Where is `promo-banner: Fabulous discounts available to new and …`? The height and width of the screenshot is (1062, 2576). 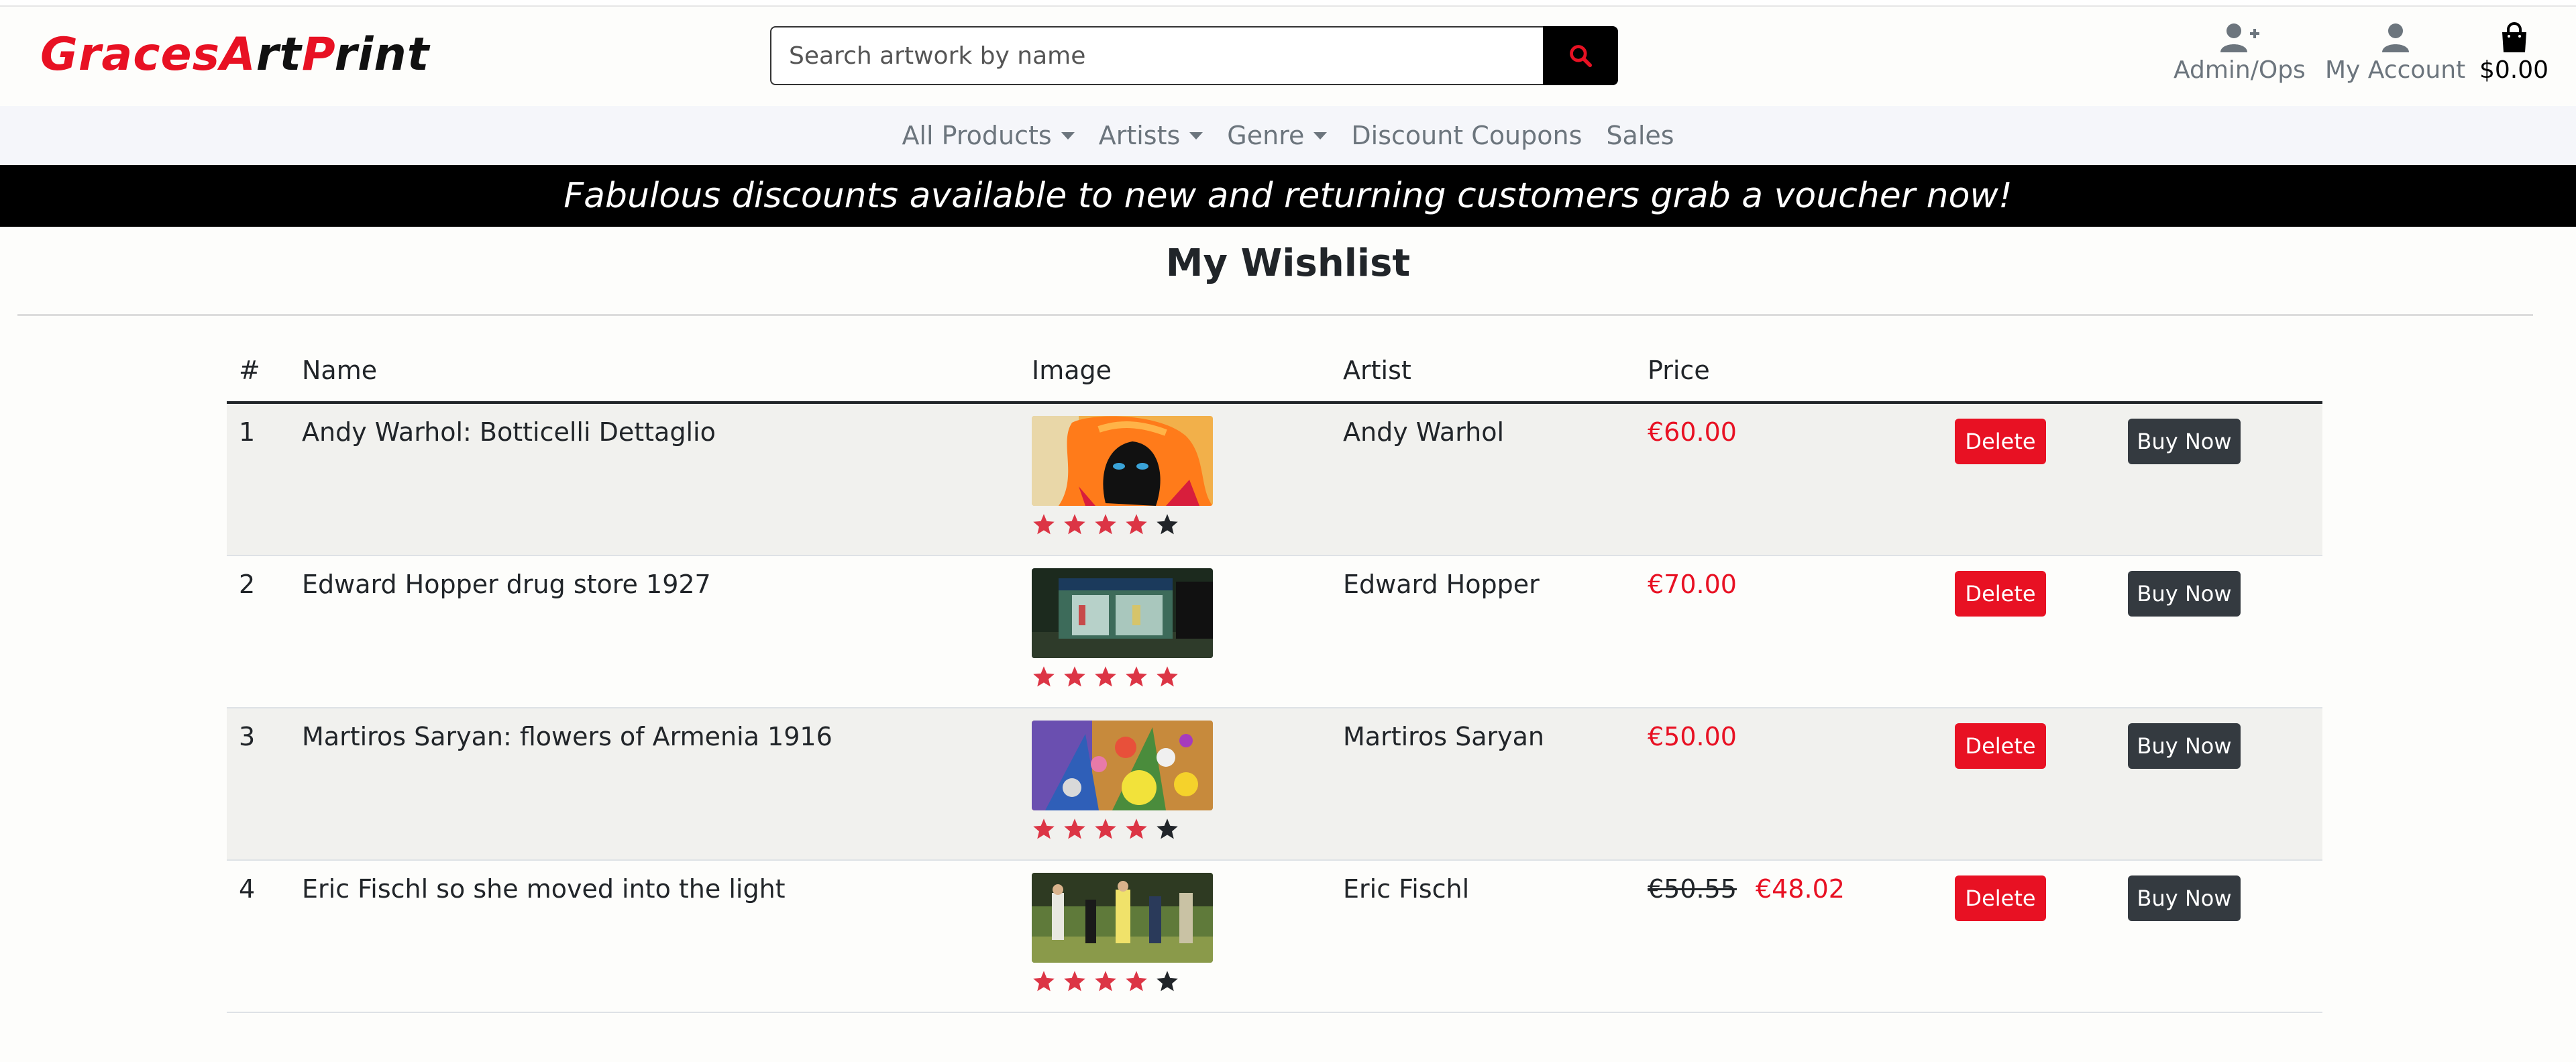
promo-banner: Fabulous discounts available to new and … is located at coordinates (1288, 196).